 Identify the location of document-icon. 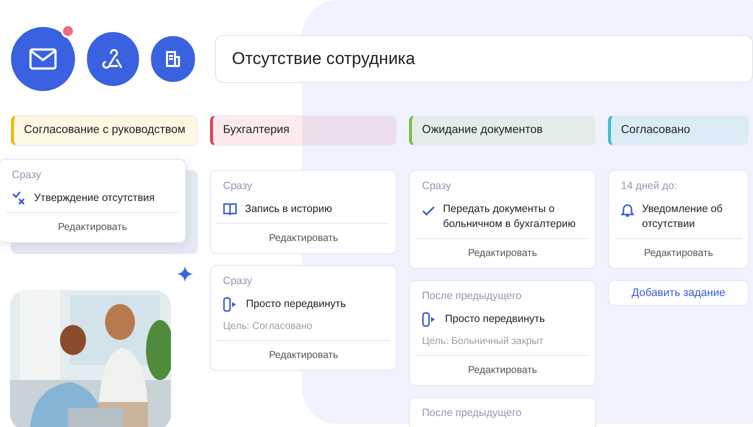
(172, 59).